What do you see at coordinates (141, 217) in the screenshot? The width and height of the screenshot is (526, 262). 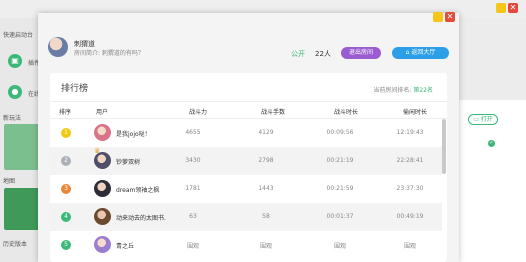 I see `user-name: 动来动去的太图书.` at bounding box center [141, 217].